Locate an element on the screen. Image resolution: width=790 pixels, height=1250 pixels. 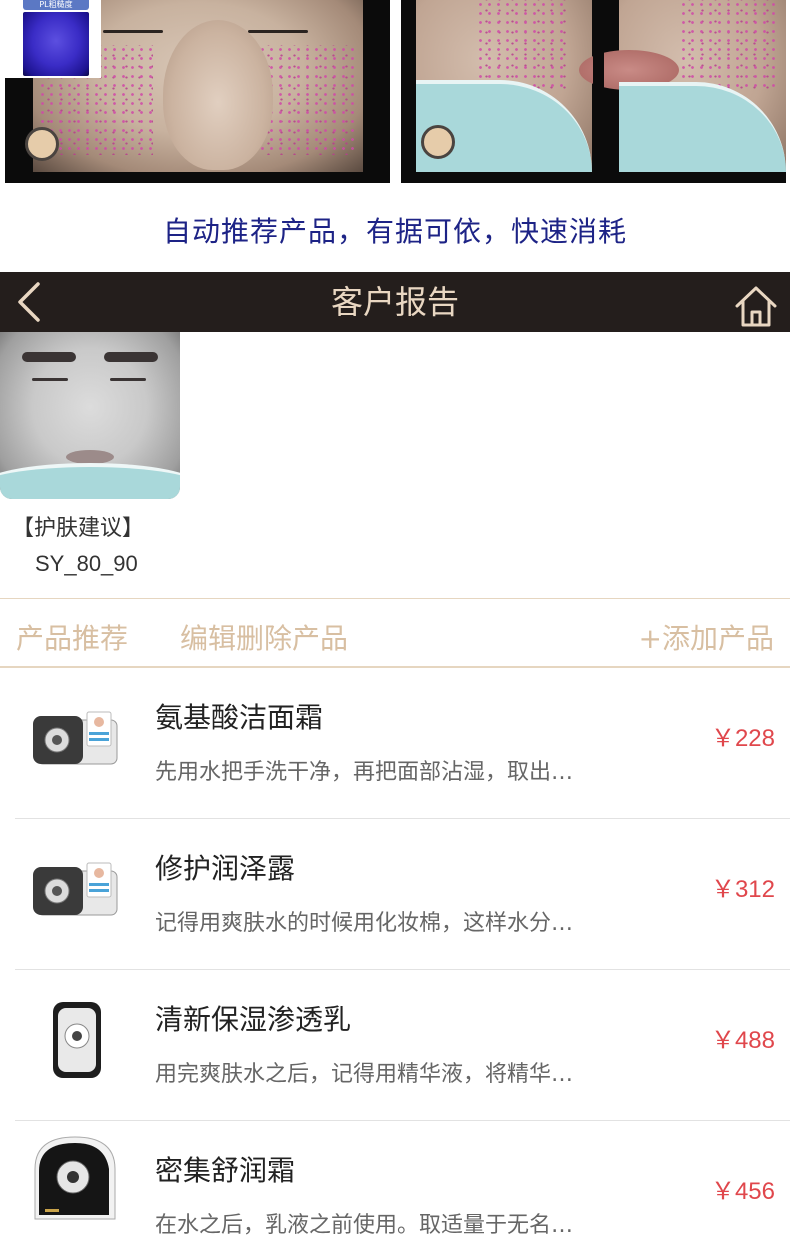
product-item: 修护润泽露 记得用爽肤水的时候用化妆棉，这样水分… ￥312 is located at coordinates (395, 894).